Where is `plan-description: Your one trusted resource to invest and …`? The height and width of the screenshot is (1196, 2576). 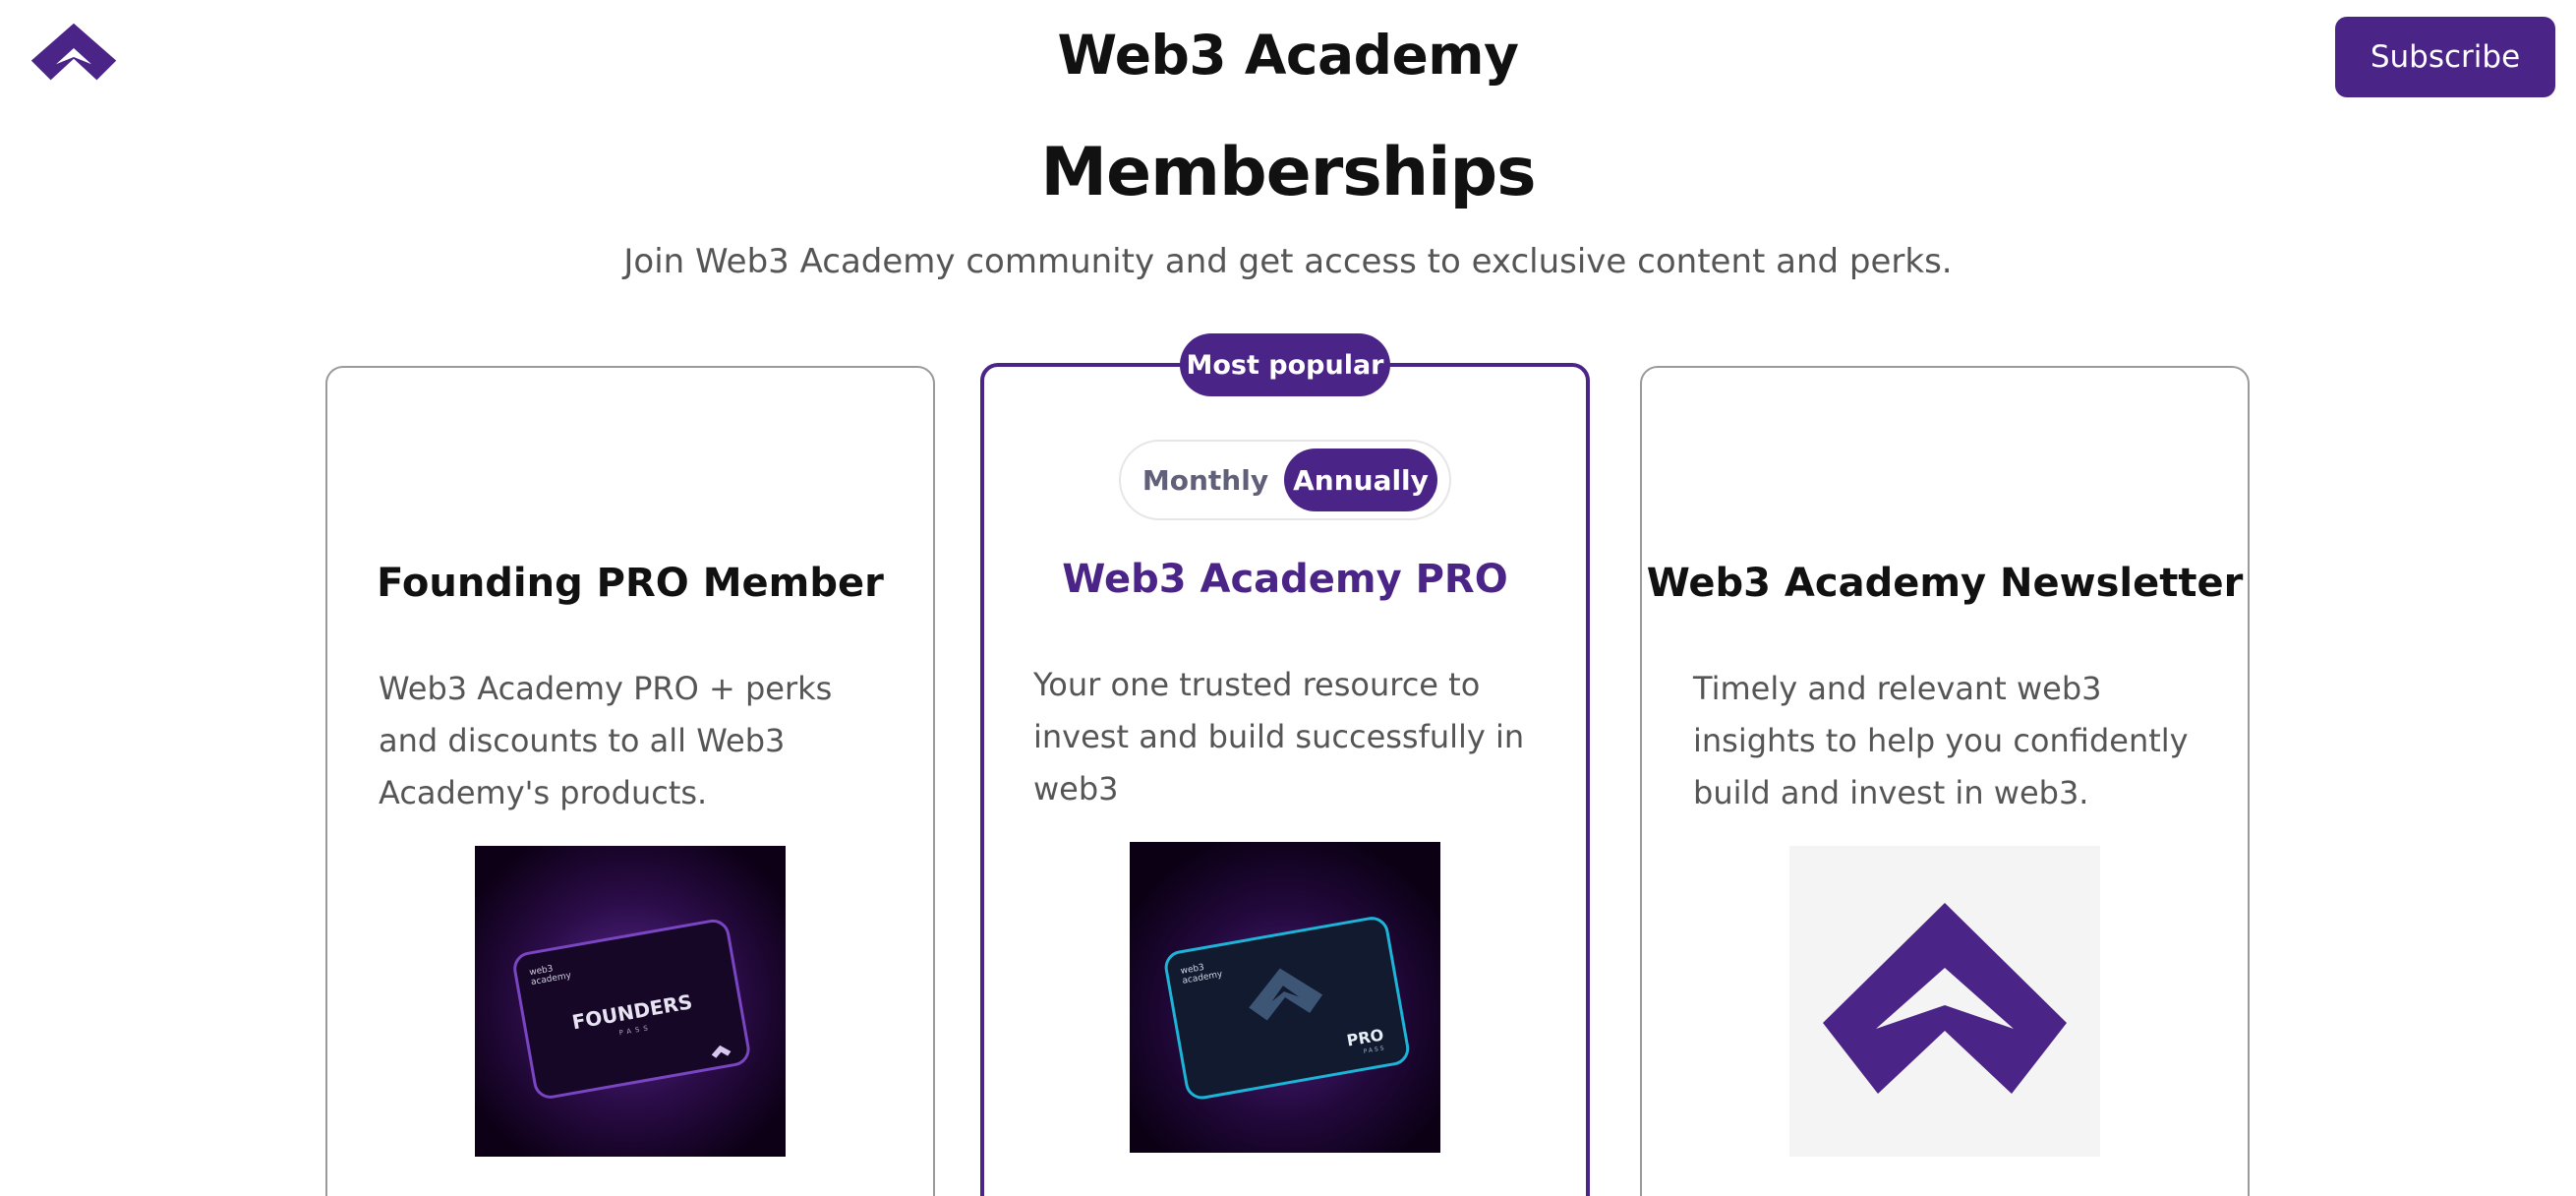
plan-description: Your one trusted resource to invest and … is located at coordinates (1279, 736).